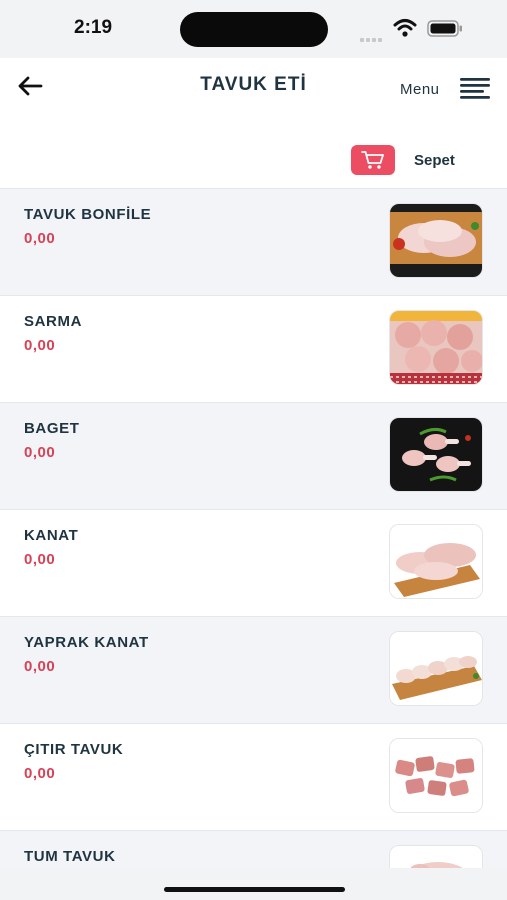  What do you see at coordinates (253, 455) in the screenshot?
I see `product-row: BAGET 0,00` at bounding box center [253, 455].